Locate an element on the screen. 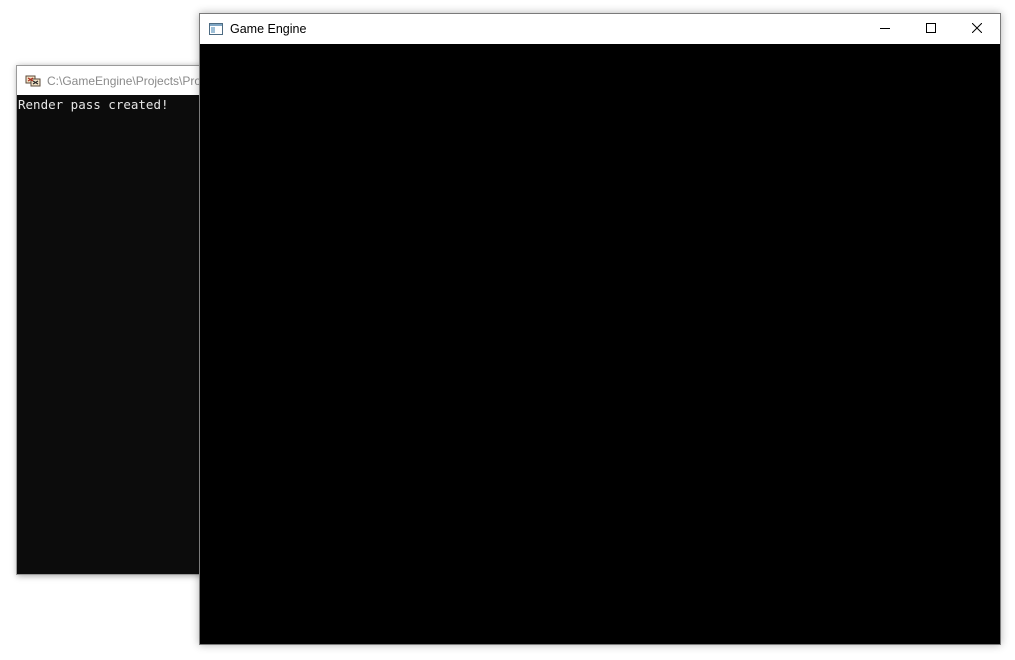  console-output: Render pass created! is located at coordinates (116, 334).